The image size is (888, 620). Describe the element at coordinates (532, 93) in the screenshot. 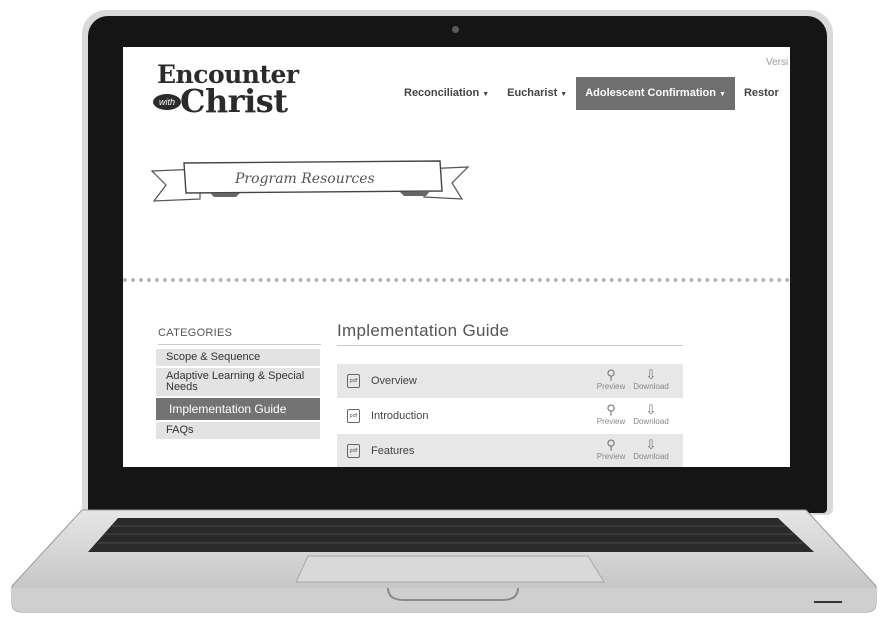

I see `nav-item-label: Eucharist` at that location.